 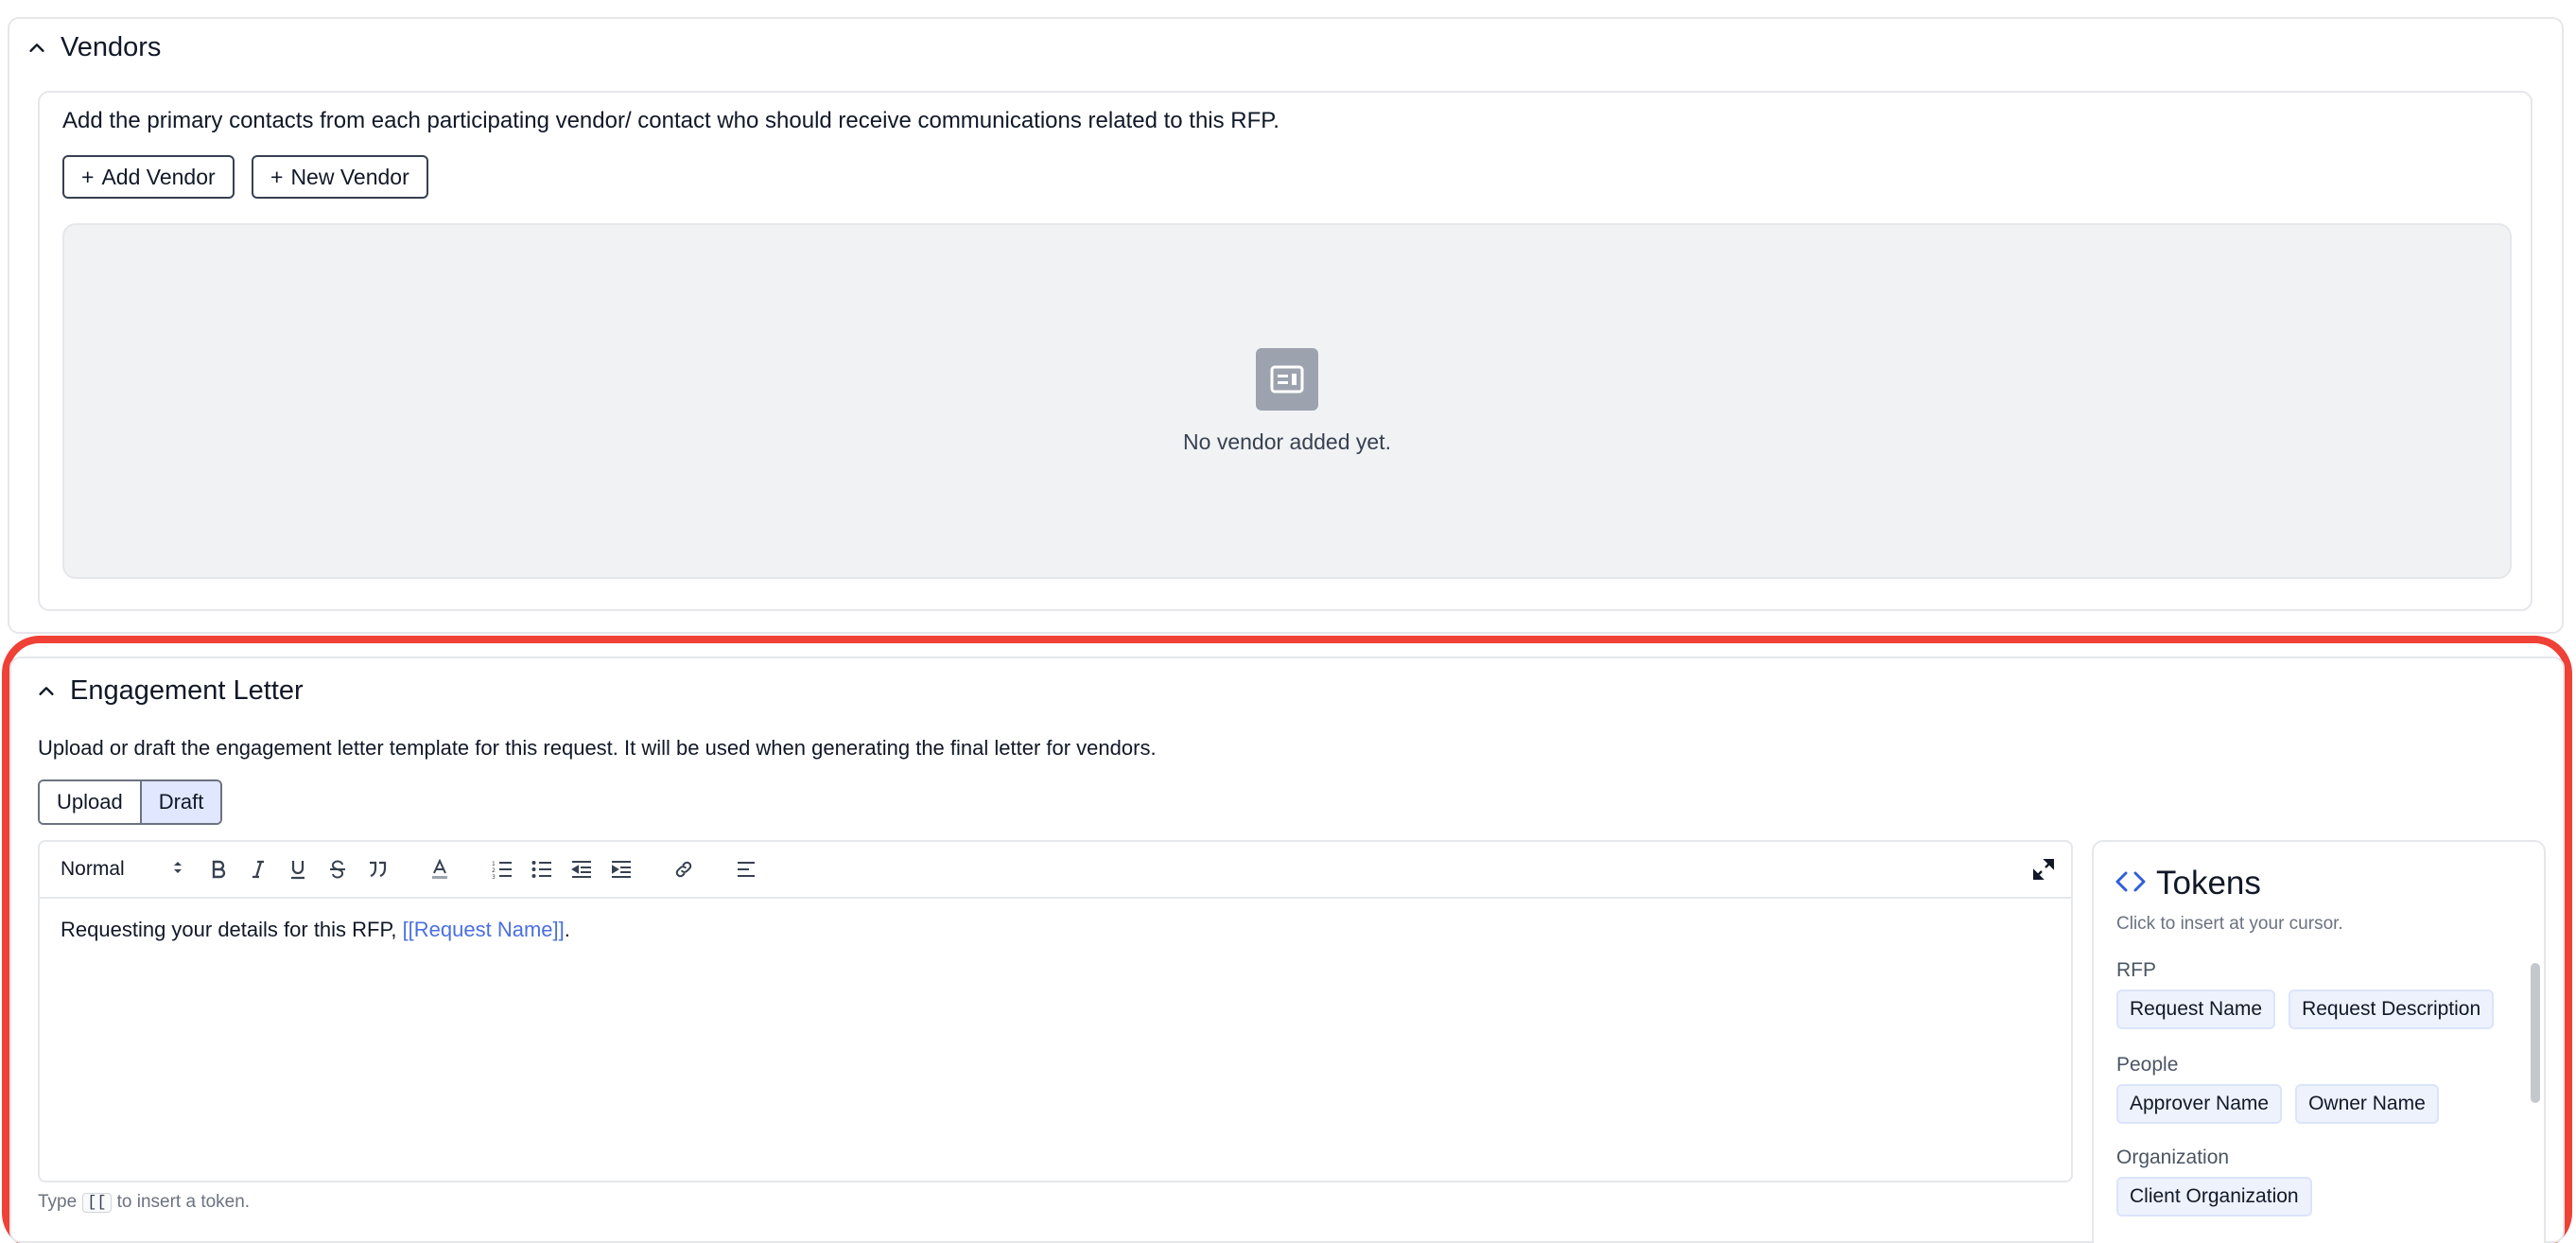 What do you see at coordinates (2196, 1009) in the screenshot?
I see `token-chip-request-name: Request Name` at bounding box center [2196, 1009].